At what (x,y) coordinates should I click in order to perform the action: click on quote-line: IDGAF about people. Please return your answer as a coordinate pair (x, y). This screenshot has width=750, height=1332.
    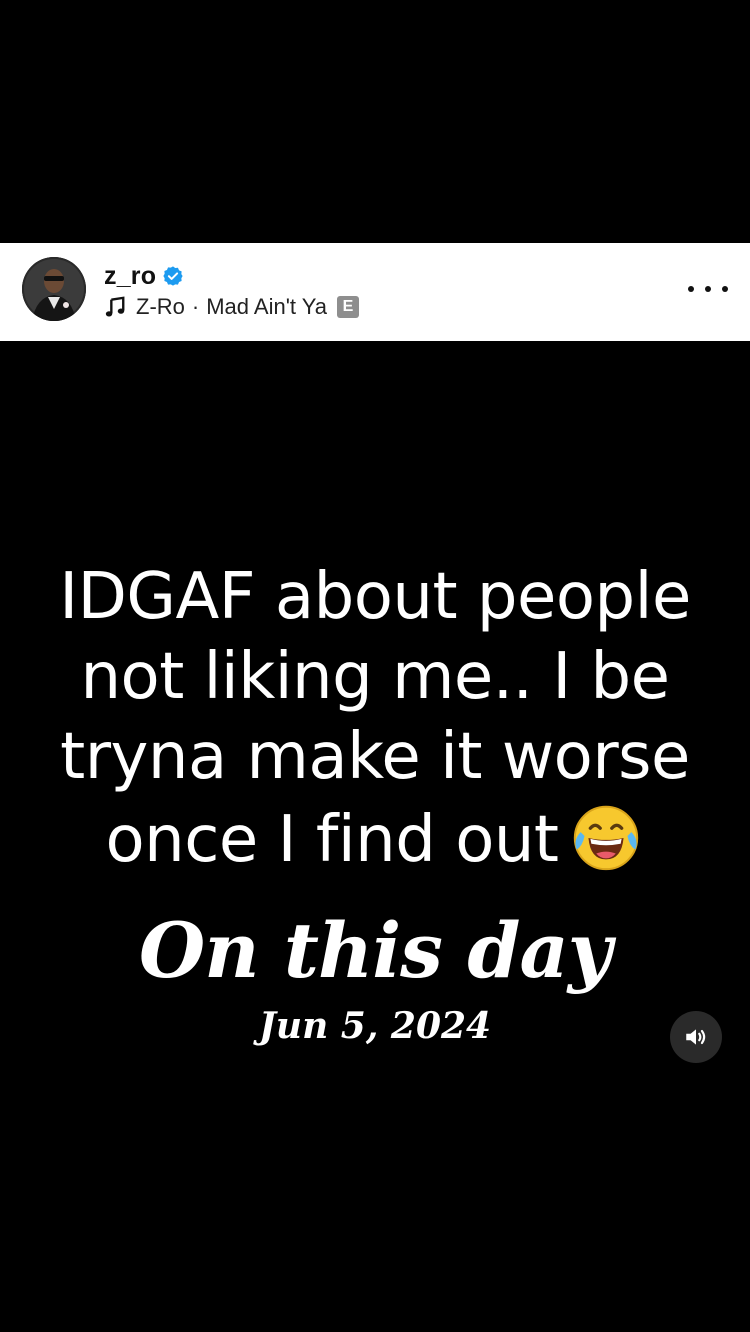
    Looking at the image, I should click on (375, 597).